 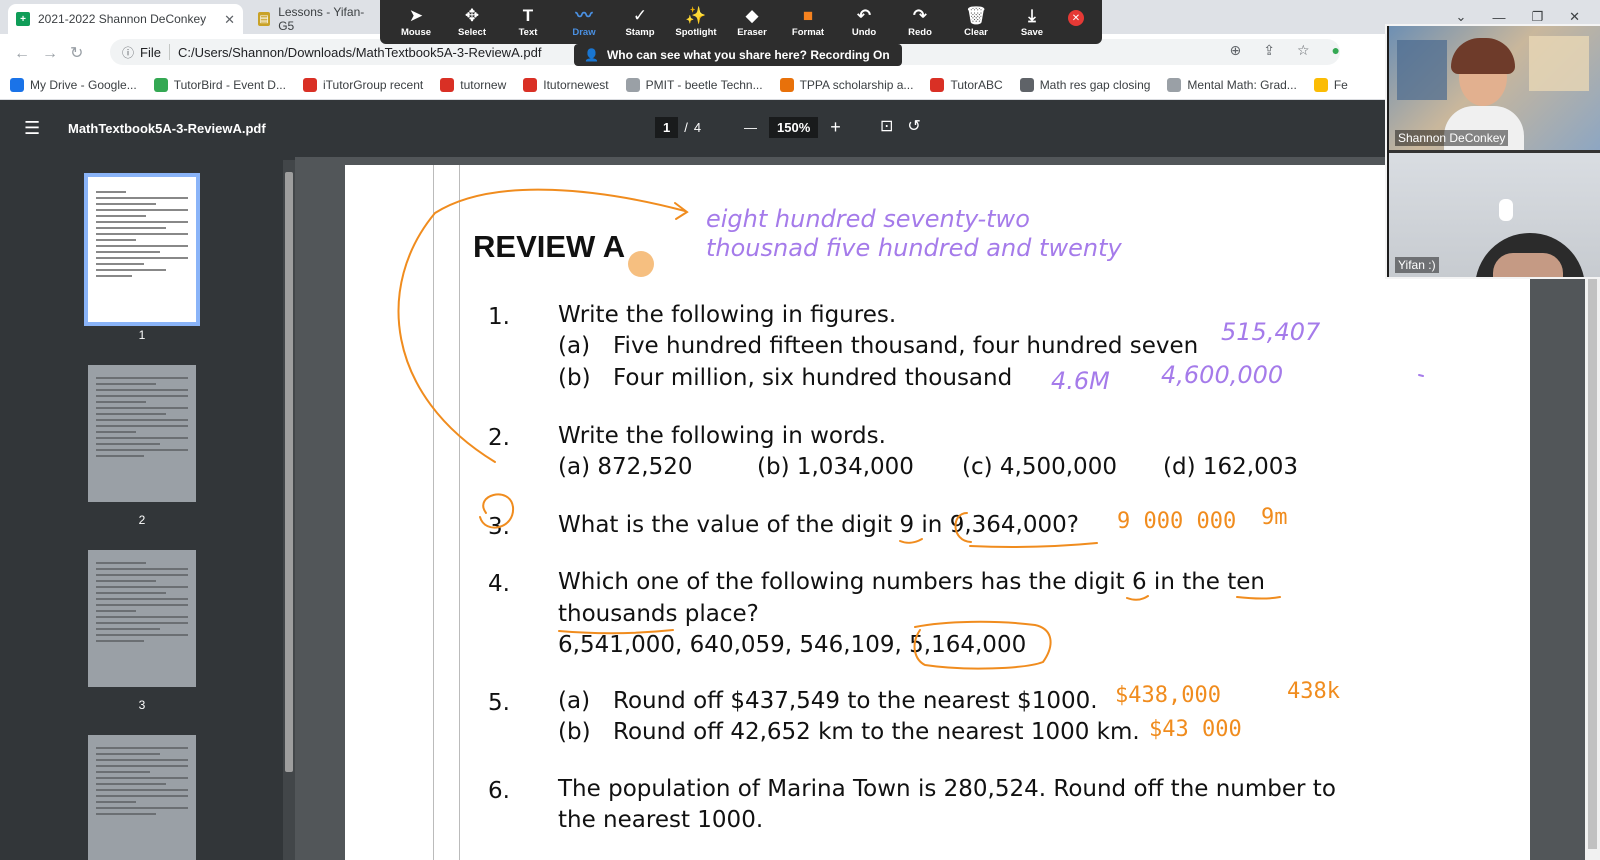 I want to click on bookmark-item: Fe, so click(x=1330, y=84).